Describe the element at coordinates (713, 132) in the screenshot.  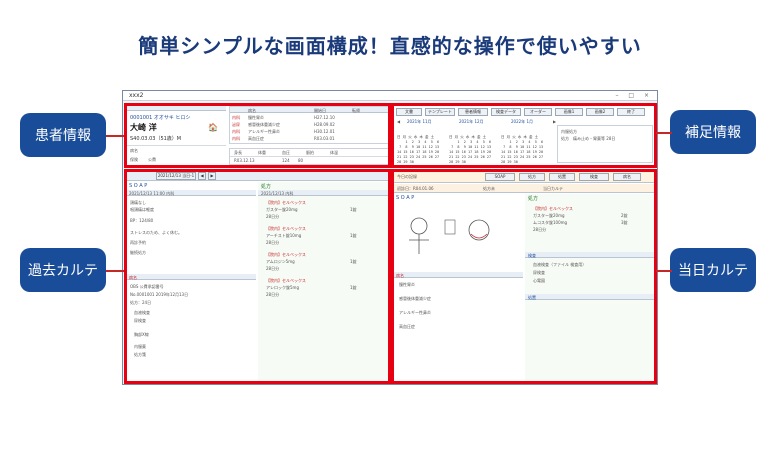
I see `label-supplementary-info: 補足情報` at that location.